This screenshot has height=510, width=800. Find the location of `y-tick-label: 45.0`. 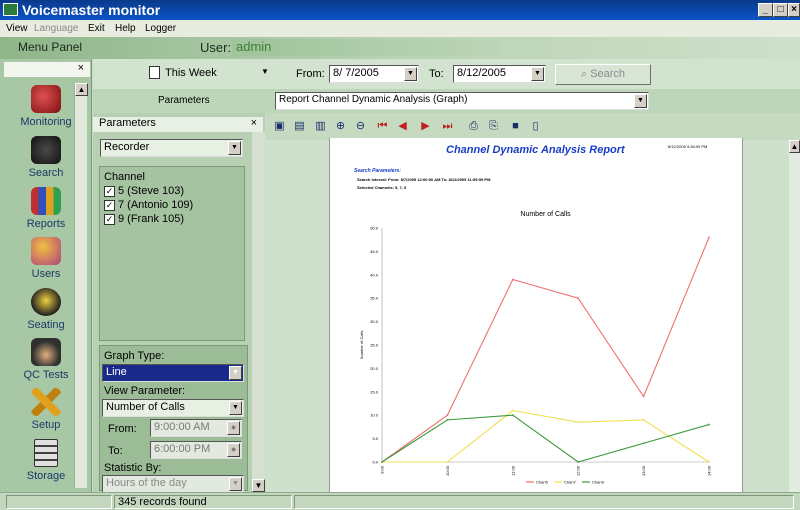

y-tick-label: 45.0 is located at coordinates (374, 251).